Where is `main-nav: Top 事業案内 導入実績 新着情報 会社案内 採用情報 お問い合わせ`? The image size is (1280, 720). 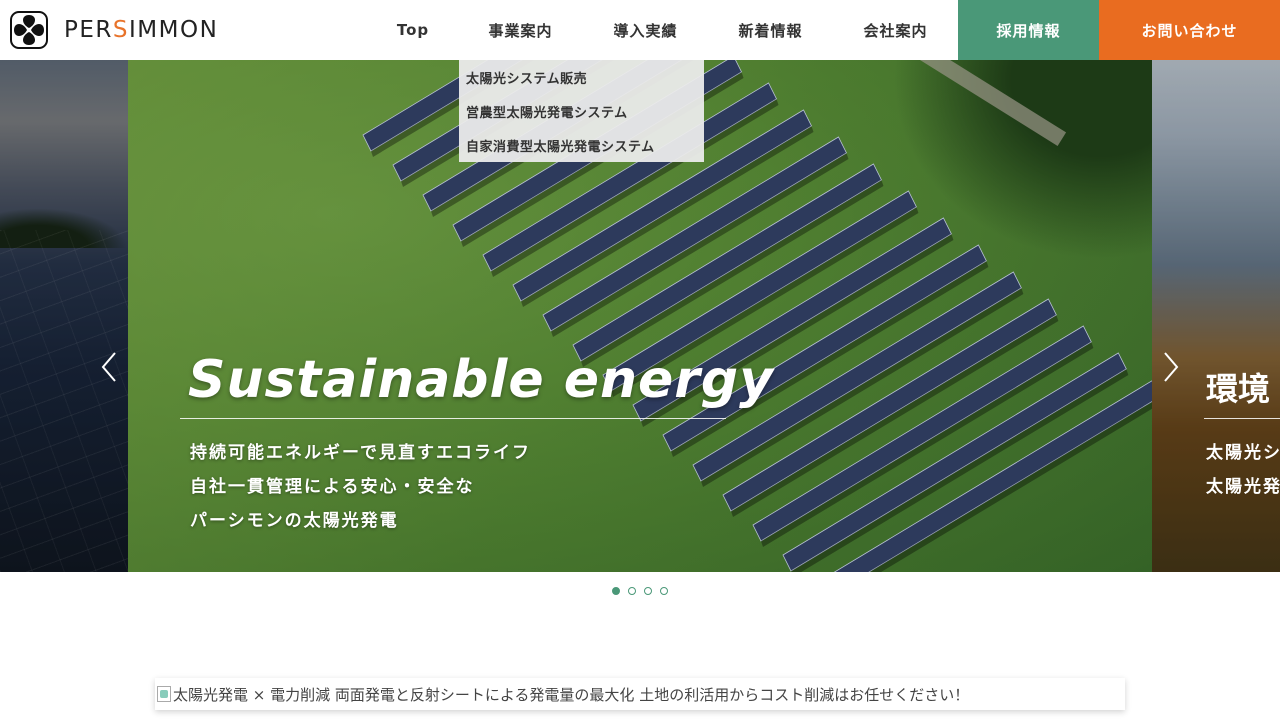
main-nav: Top 事業案内 導入実績 新着情報 会社案内 採用情報 お問い合わせ is located at coordinates (824, 30).